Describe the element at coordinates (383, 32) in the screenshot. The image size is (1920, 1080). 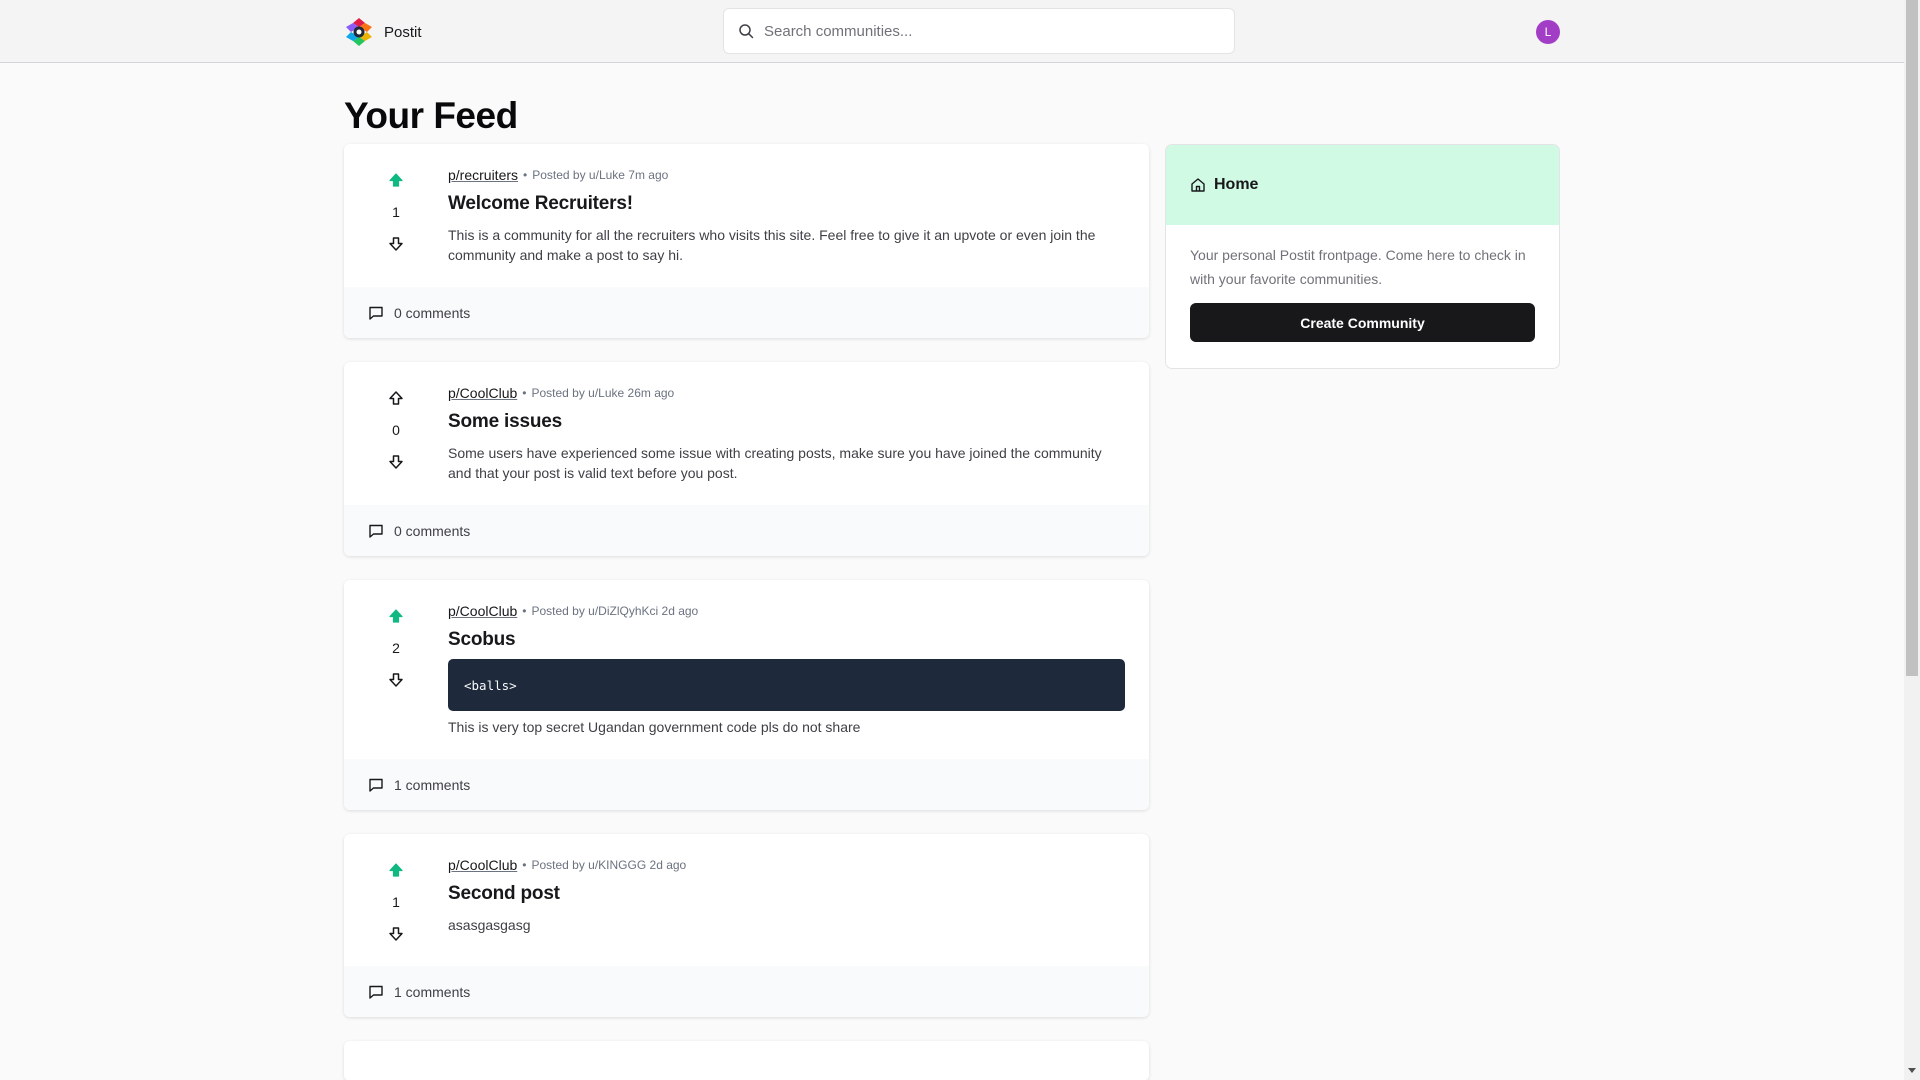
I see `brand-link: Postit` at that location.